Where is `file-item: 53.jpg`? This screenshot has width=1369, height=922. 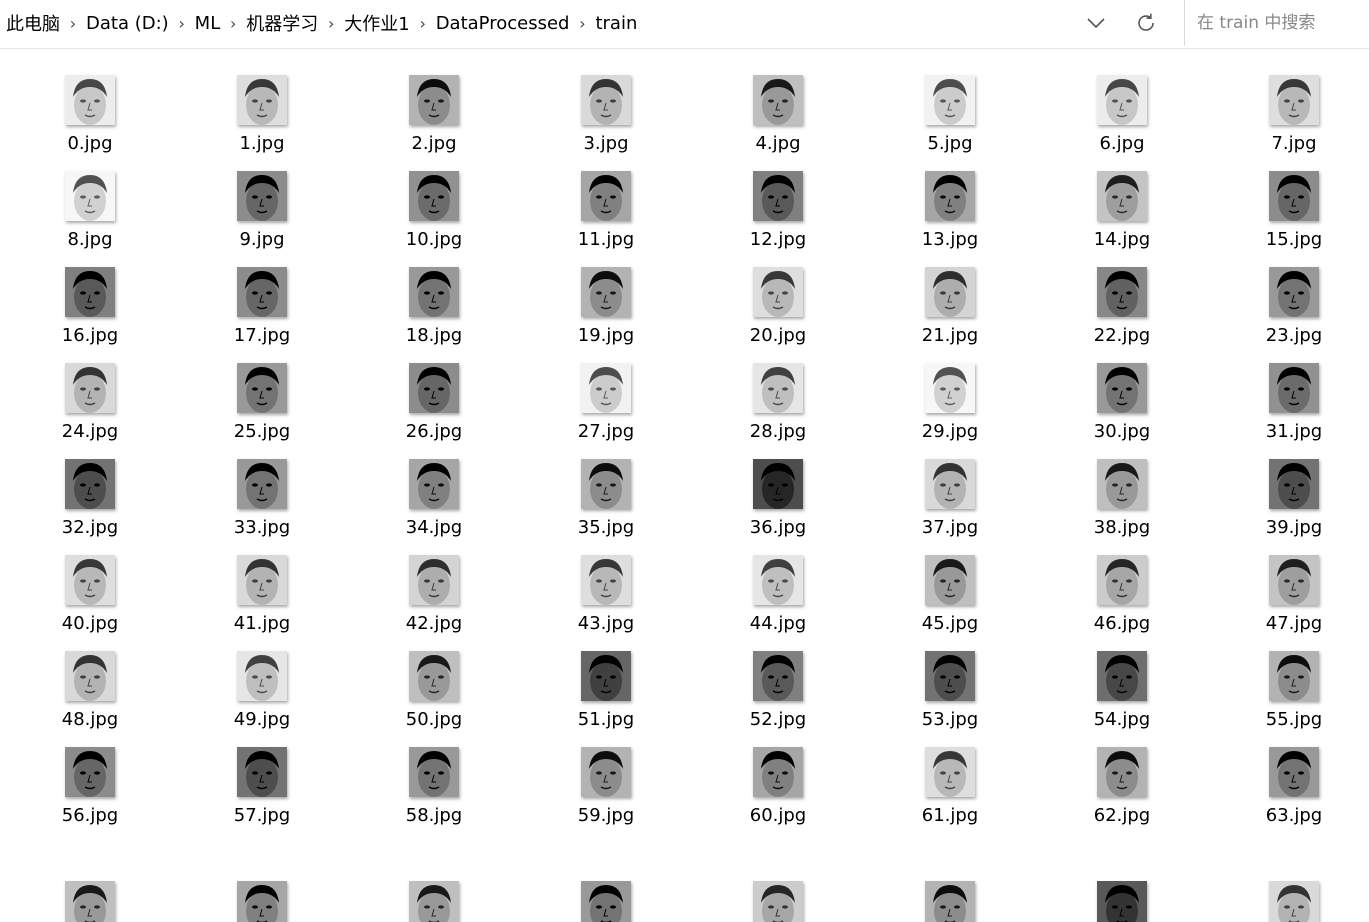 file-item: 53.jpg is located at coordinates (950, 677).